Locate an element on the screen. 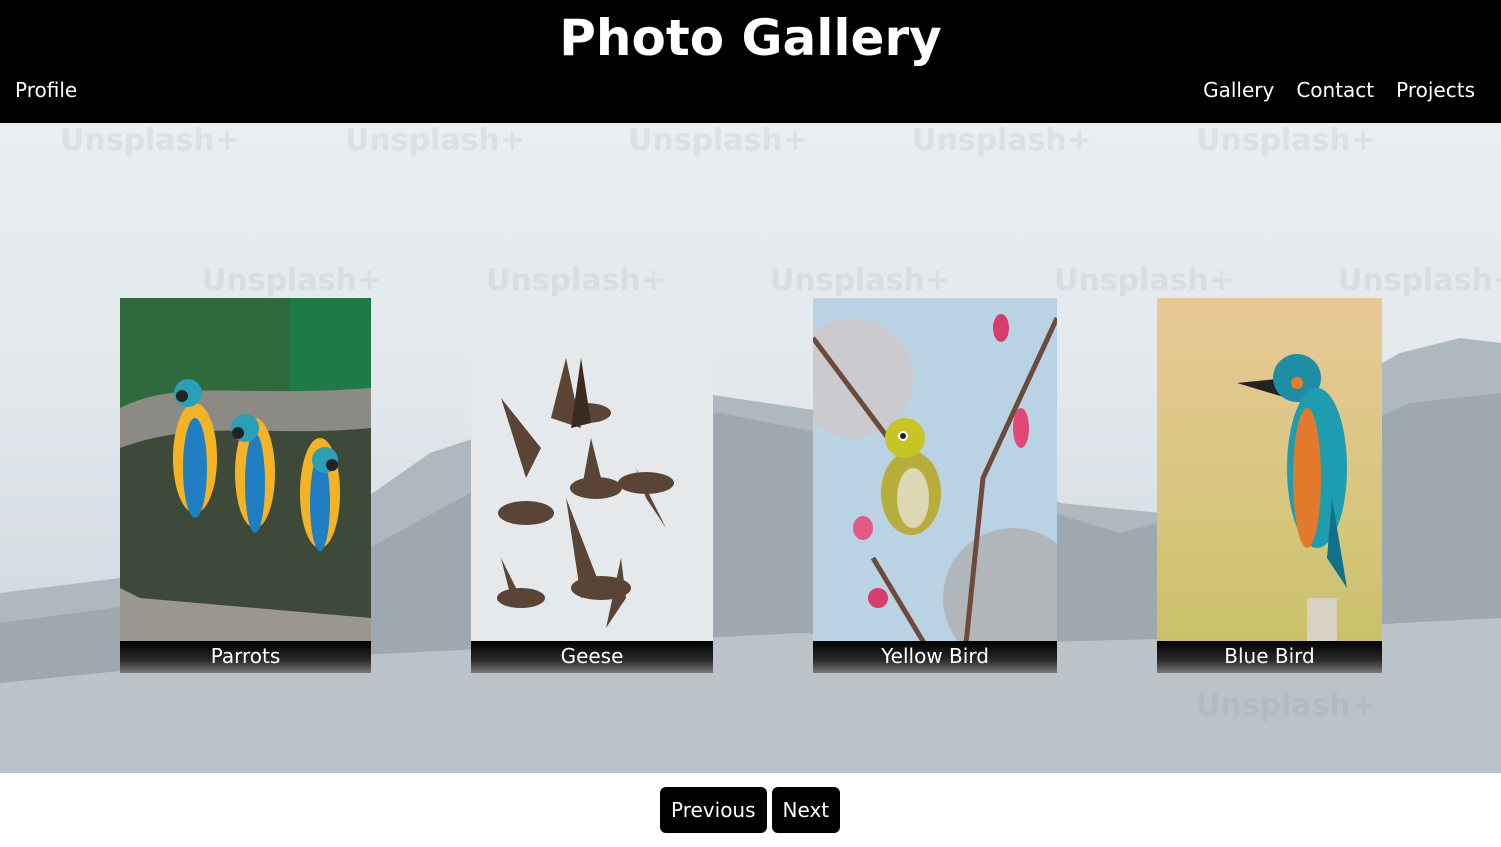 The height and width of the screenshot is (847, 1501). card-caption-parrots: Parrots is located at coordinates (245, 657).